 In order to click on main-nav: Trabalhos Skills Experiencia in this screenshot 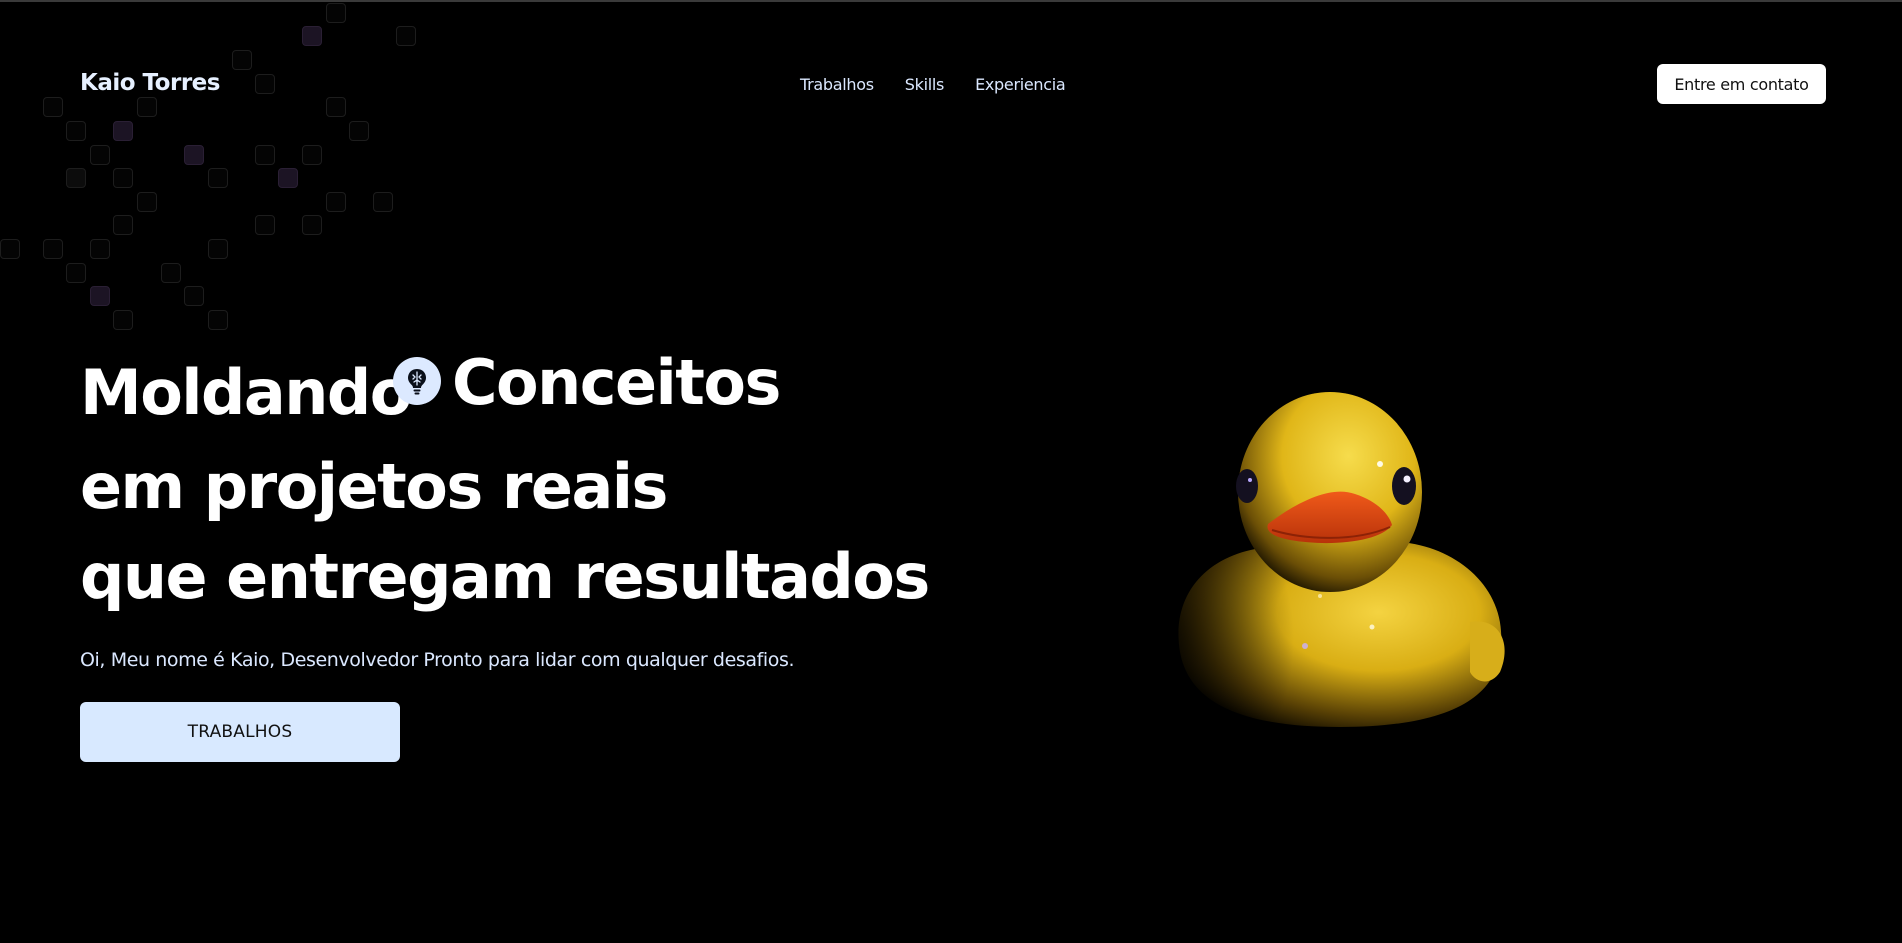, I will do `click(933, 84)`.